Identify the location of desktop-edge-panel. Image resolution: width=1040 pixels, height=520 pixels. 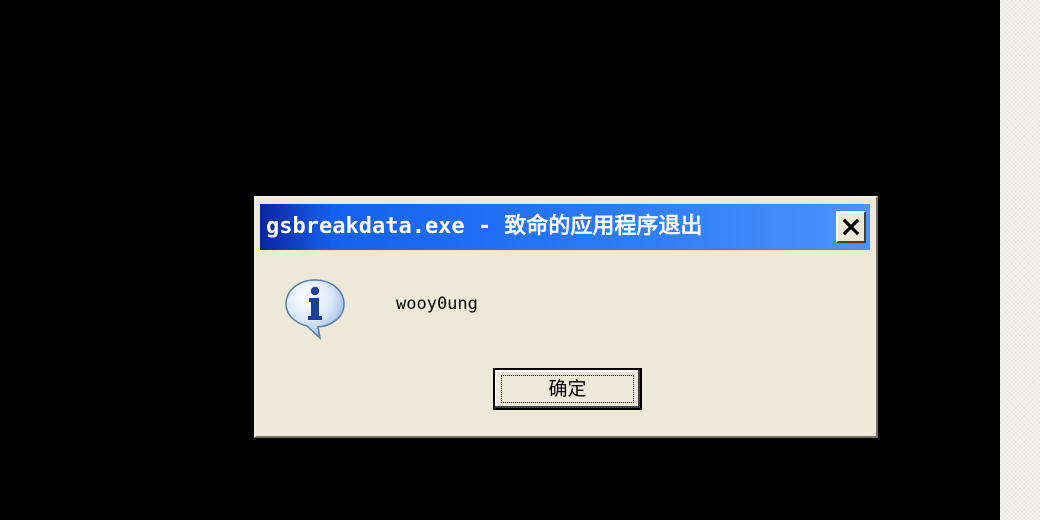
(1020, 260).